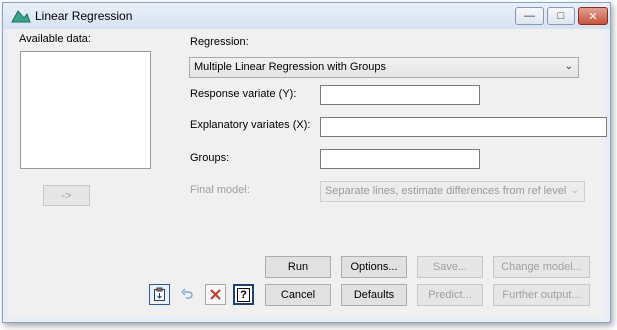 This screenshot has height=330, width=617. I want to click on clear-button, so click(215, 294).